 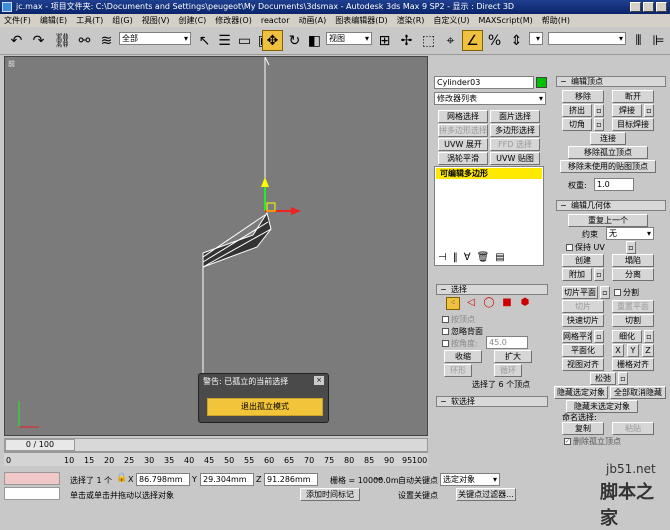 What do you see at coordinates (458, 319) in the screenshot?
I see `by-vertex-checkbox: 按顶点` at bounding box center [458, 319].